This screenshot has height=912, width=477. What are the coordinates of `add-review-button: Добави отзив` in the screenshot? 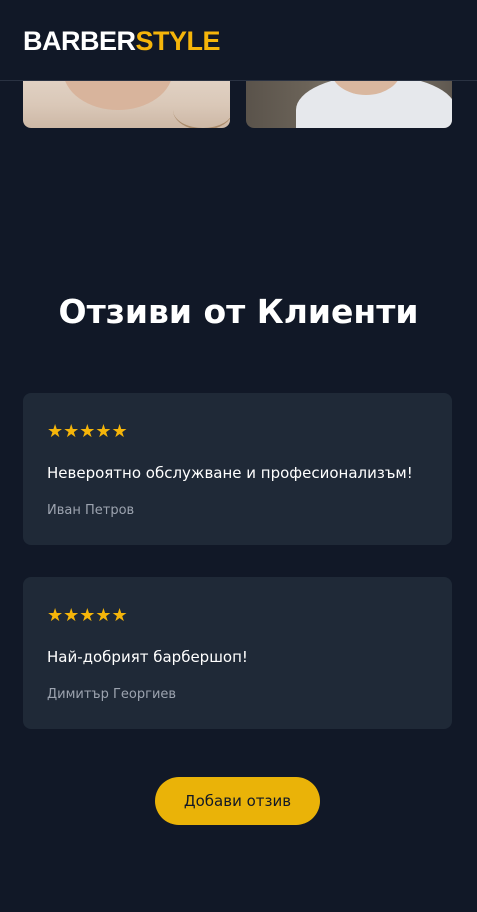 It's located at (237, 801).